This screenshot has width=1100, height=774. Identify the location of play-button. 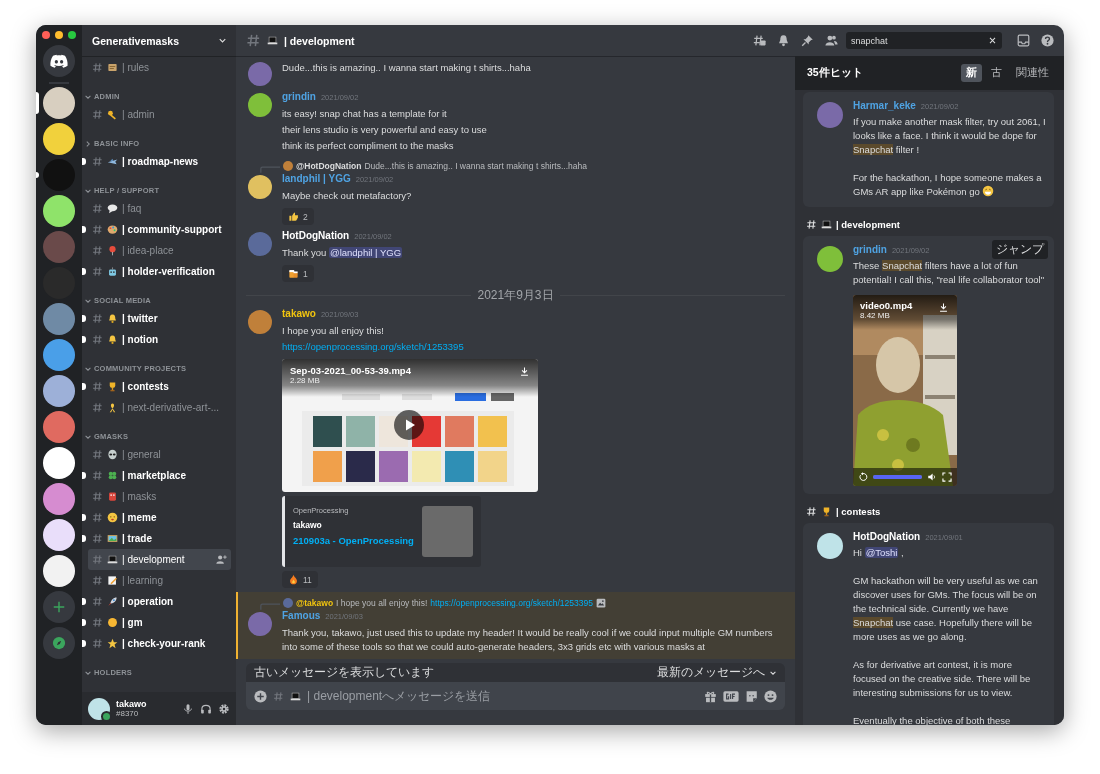
(409, 425).